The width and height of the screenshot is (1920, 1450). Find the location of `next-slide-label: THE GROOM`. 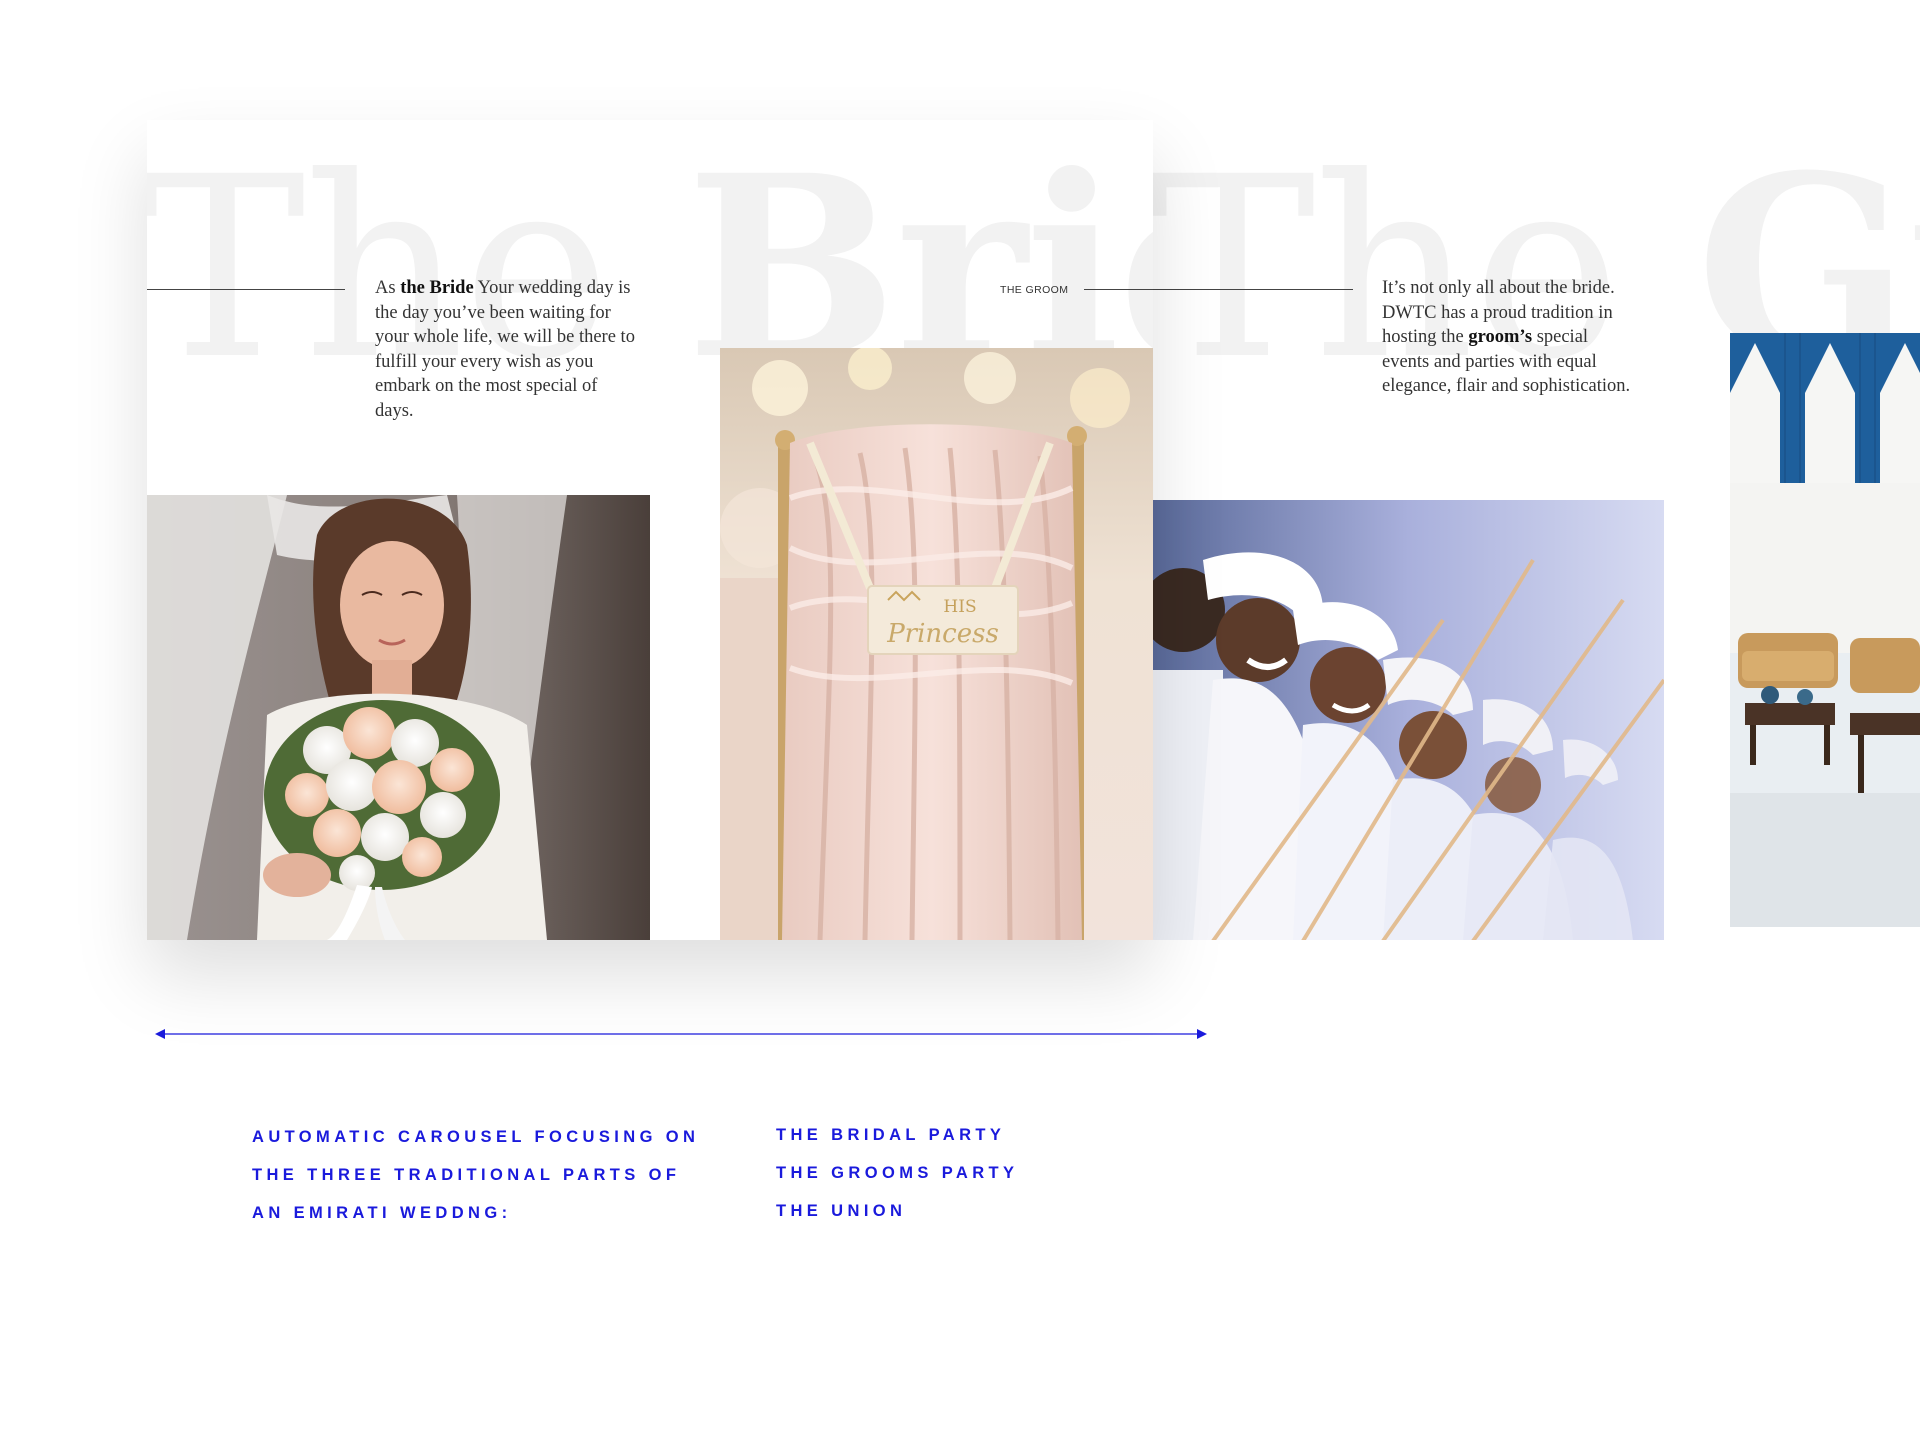

next-slide-label: THE GROOM is located at coordinates (1034, 290).